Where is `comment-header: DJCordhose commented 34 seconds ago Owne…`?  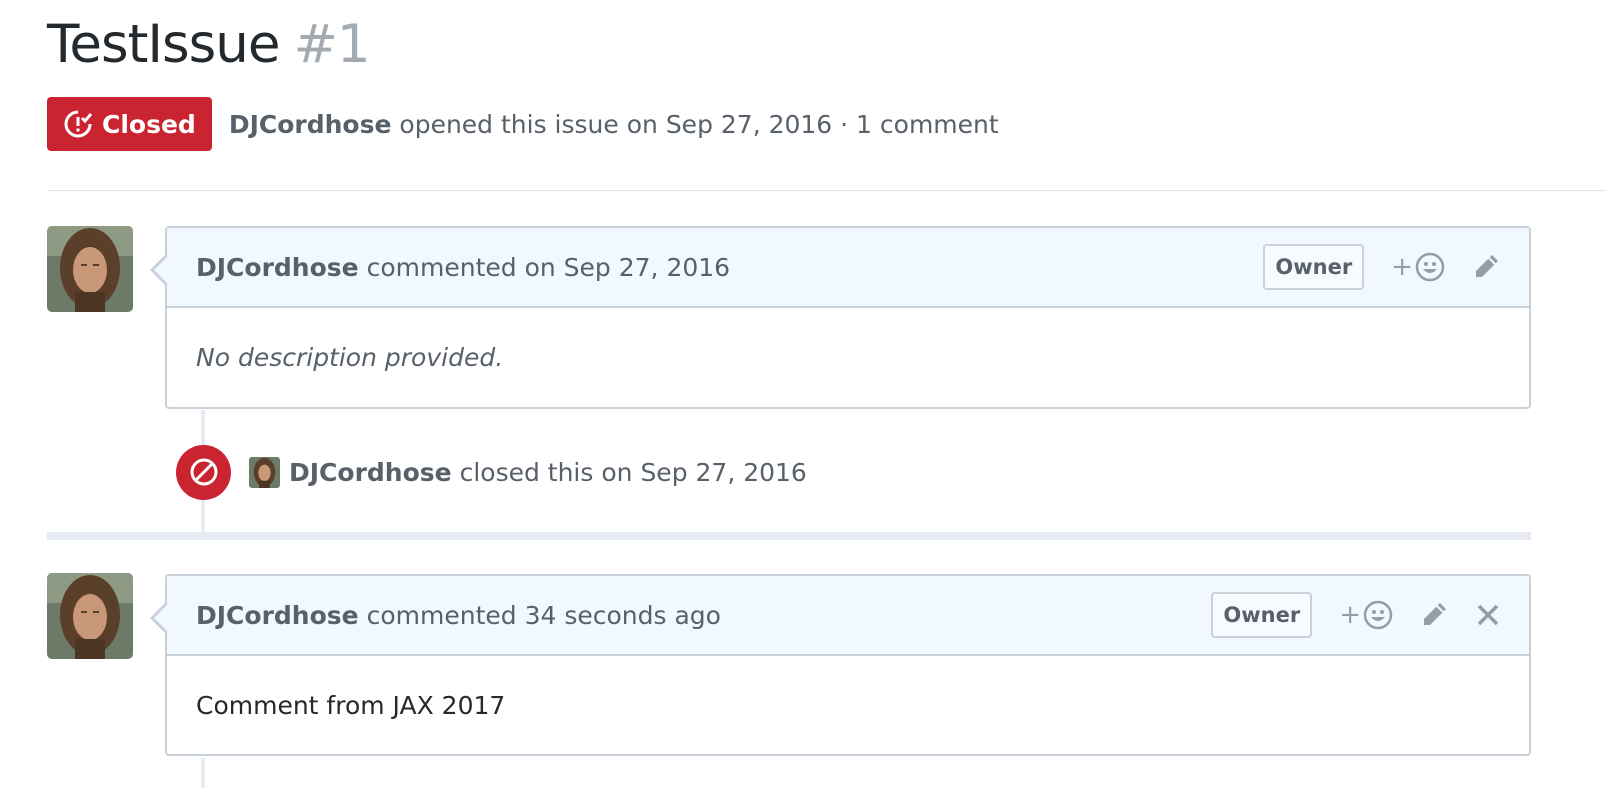
comment-header: DJCordhose commented 34 seconds ago Owne… is located at coordinates (848, 616).